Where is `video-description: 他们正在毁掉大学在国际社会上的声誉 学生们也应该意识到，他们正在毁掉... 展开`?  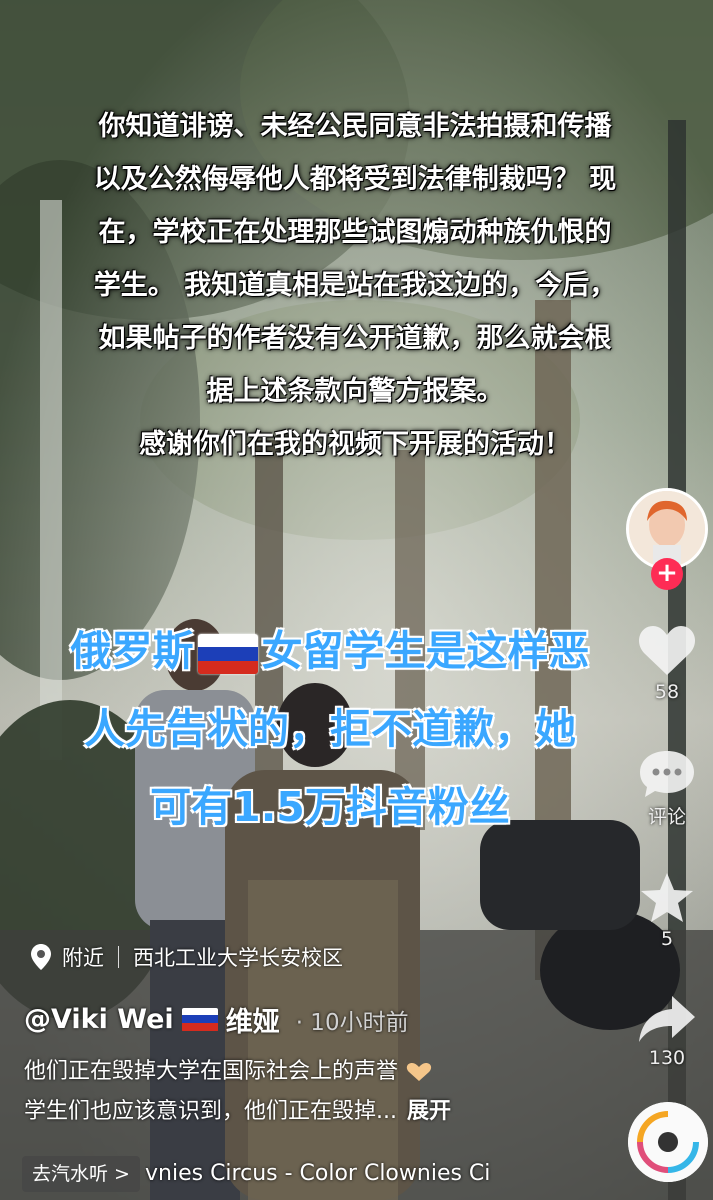
video-description: 他们正在毁掉大学在国际社会上的声誉 学生们也应该意识到，他们正在毁掉... 展开 is located at coordinates (304, 1092).